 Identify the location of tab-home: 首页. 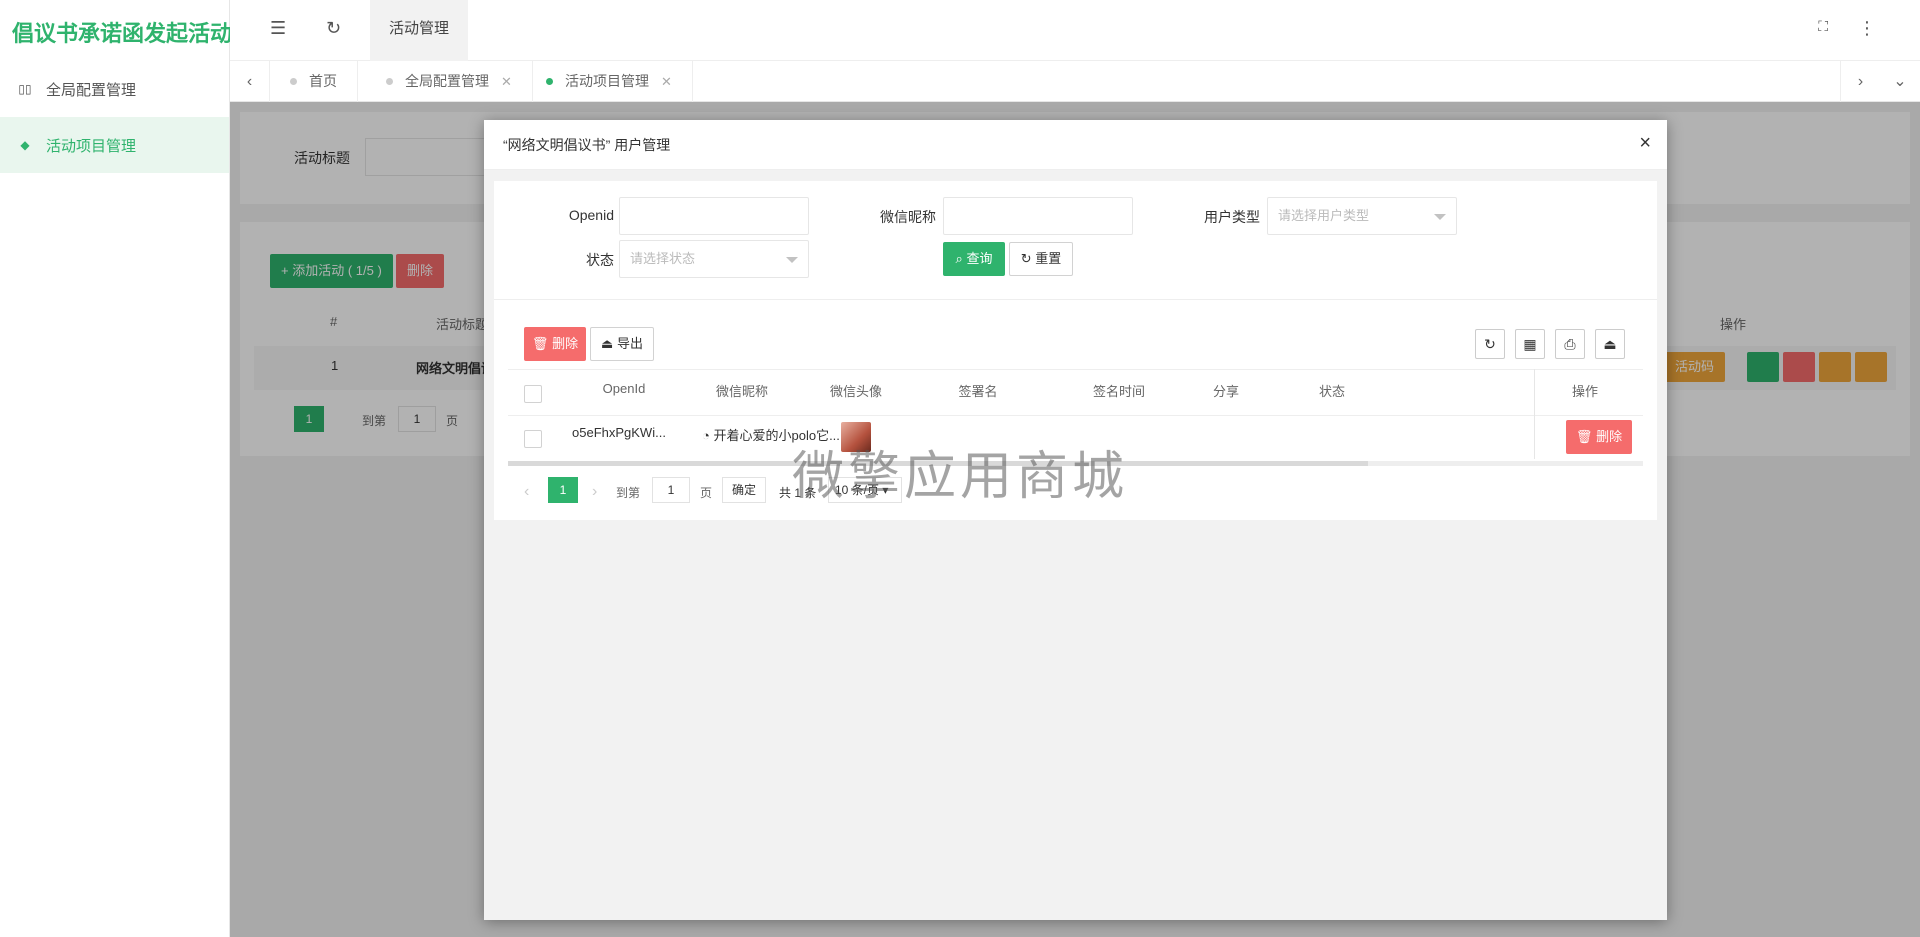
(314, 81).